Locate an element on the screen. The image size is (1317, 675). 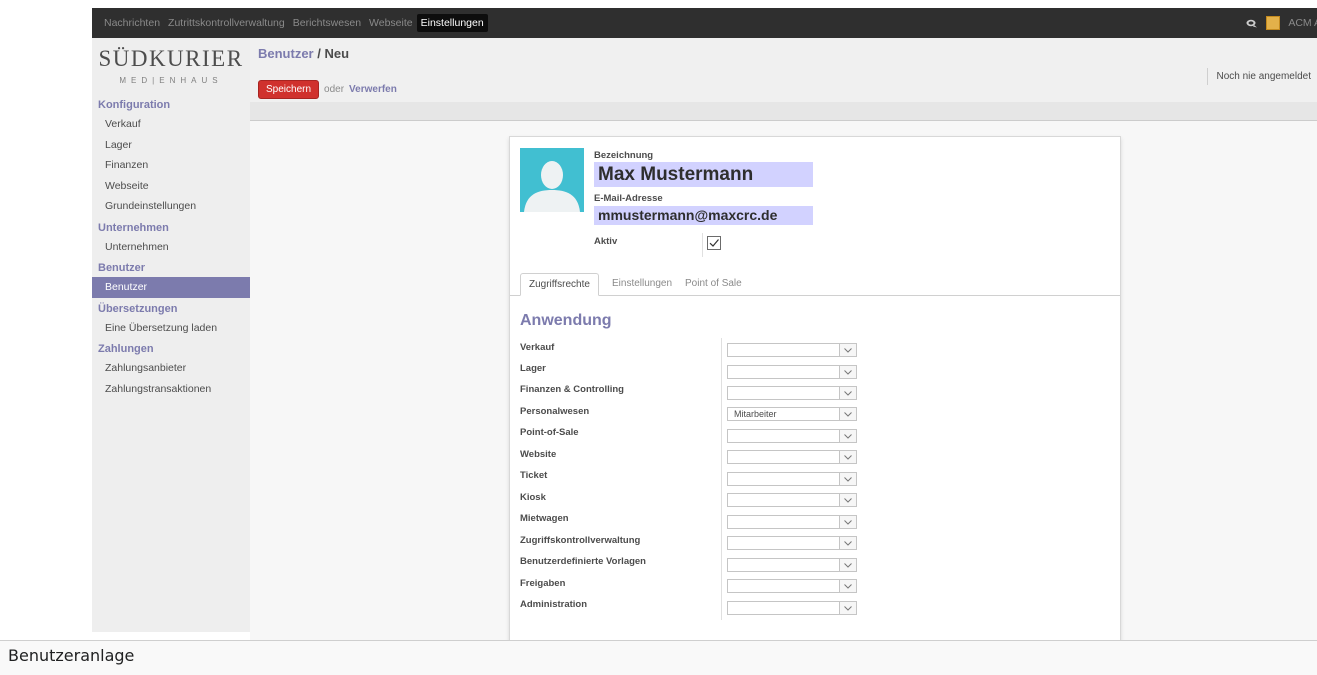
discard-button: Verwerfen is located at coordinates (373, 89).